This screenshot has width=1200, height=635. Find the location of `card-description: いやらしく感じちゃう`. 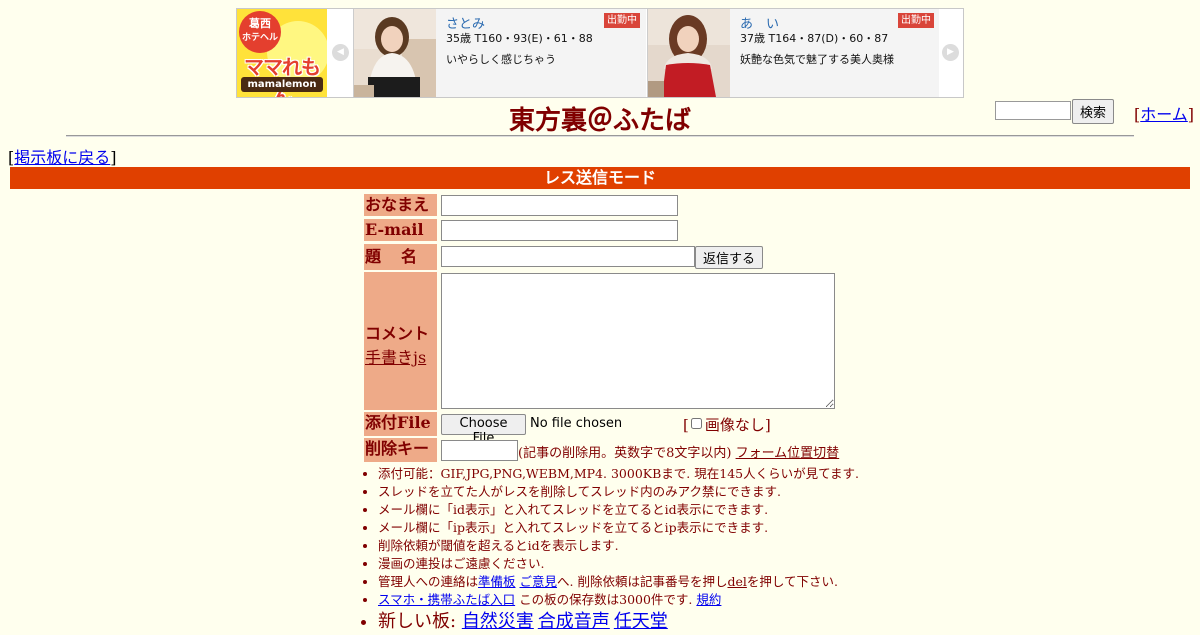

card-description: いやらしく感じちゃう is located at coordinates (501, 59).